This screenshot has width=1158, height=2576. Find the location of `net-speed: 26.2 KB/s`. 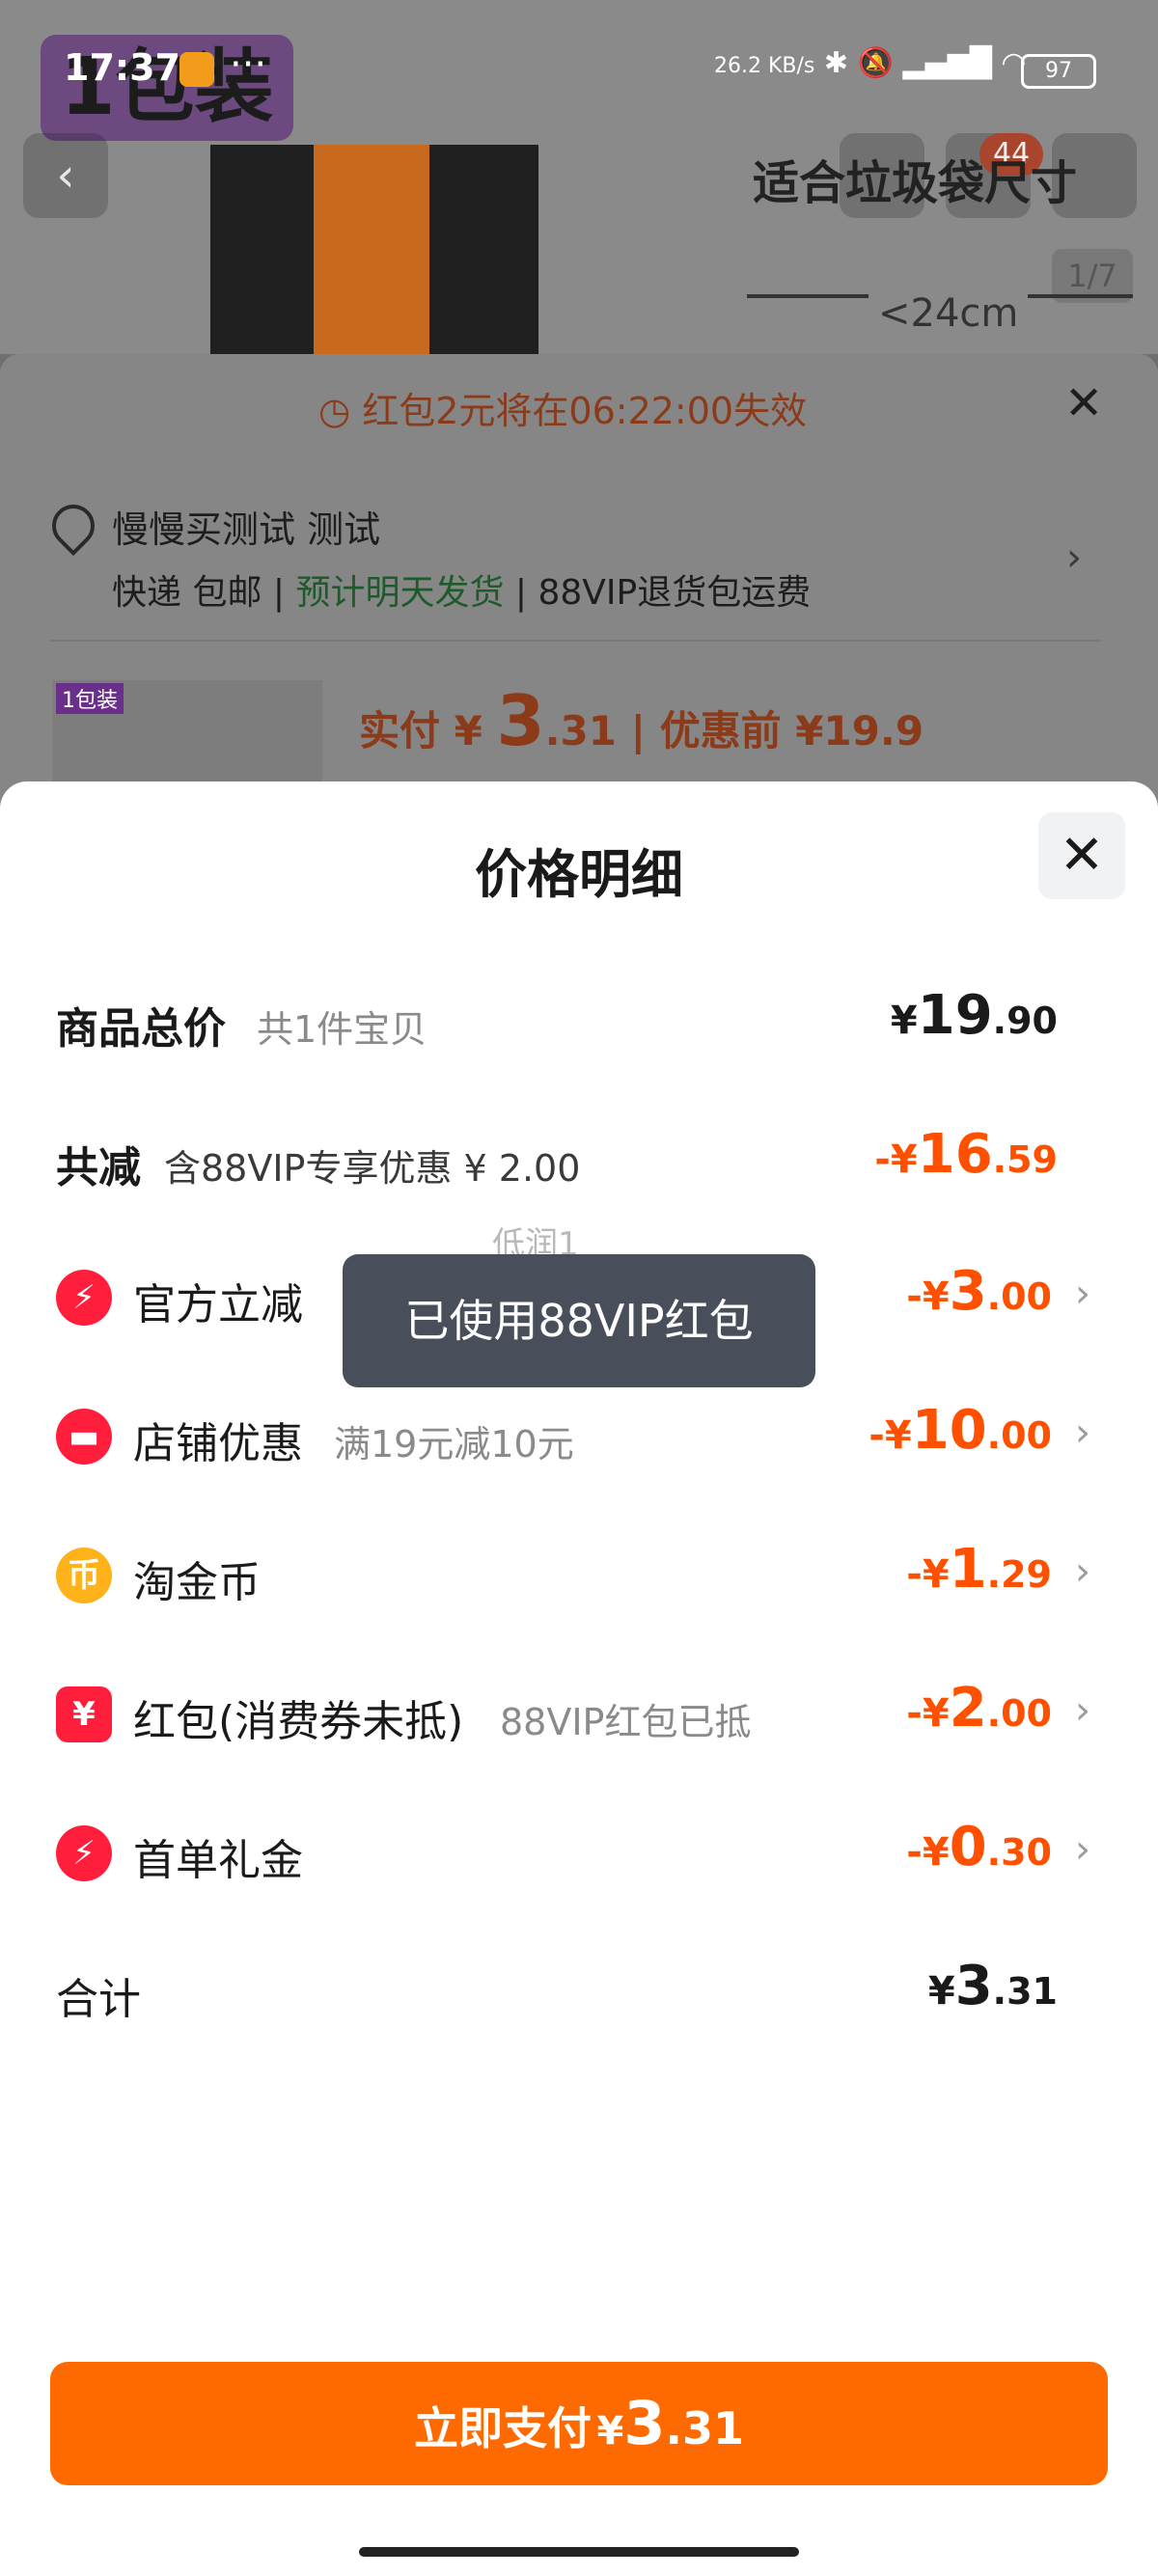

net-speed: 26.2 KB/s is located at coordinates (764, 66).